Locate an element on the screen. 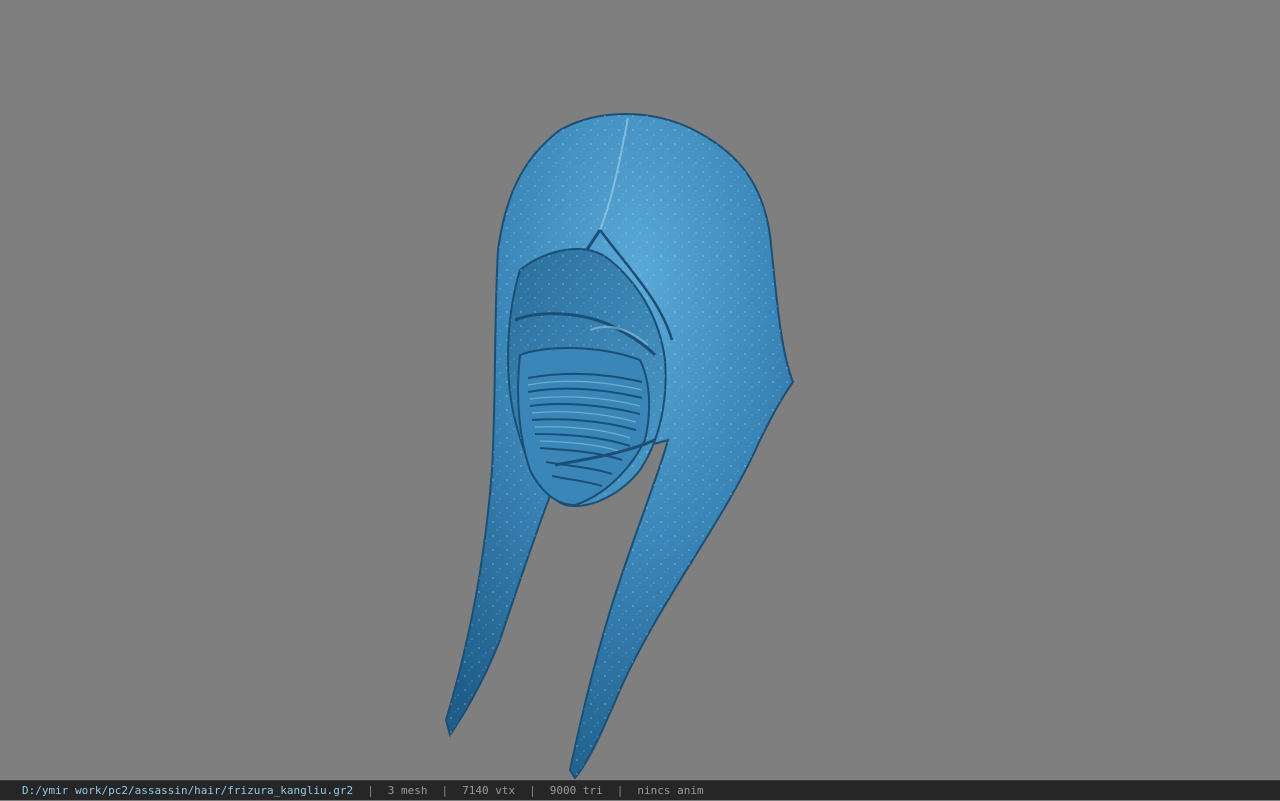 This screenshot has width=1280, height=801. animation-status: nincs anim is located at coordinates (670, 790).